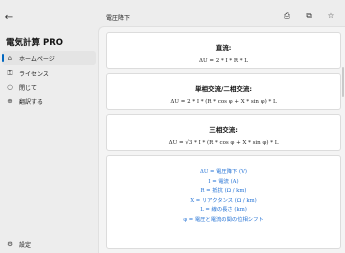  Describe the element at coordinates (49, 244) in the screenshot. I see `sidebar-item-settings: ⚙ 設定` at that location.